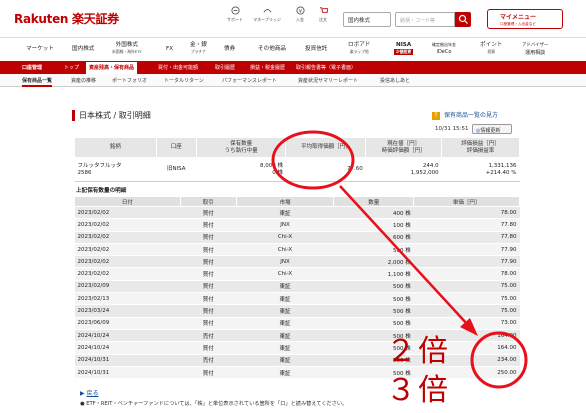 Image resolution: width=586 pixels, height=413 pixels. What do you see at coordinates (37, 82) in the screenshot?
I see `subnav-holdings-list: 保有商品一覧` at bounding box center [37, 82].